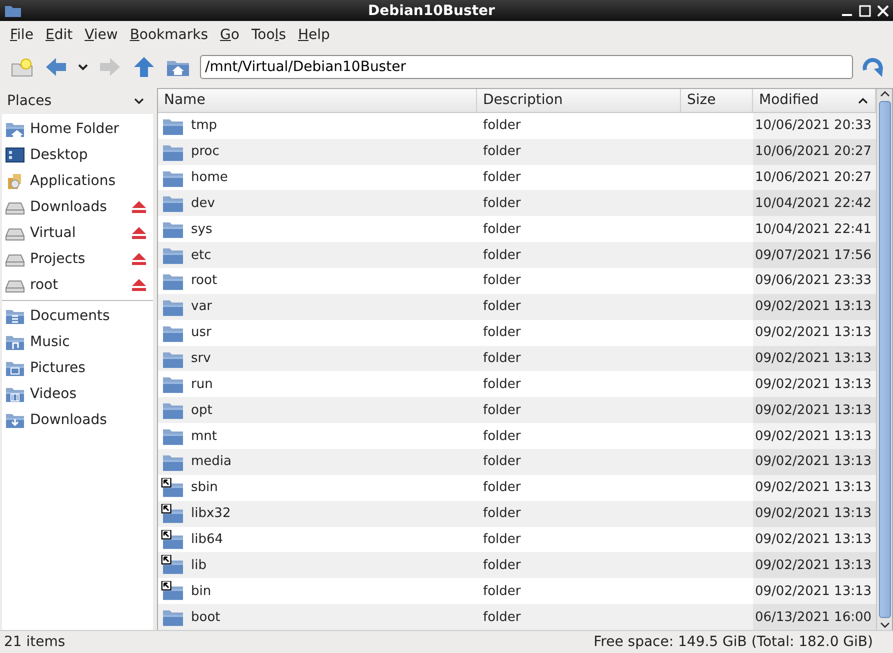 The width and height of the screenshot is (893, 653). What do you see at coordinates (814, 617) in the screenshot?
I see `table-cell: 06/13/2021 16:00` at bounding box center [814, 617].